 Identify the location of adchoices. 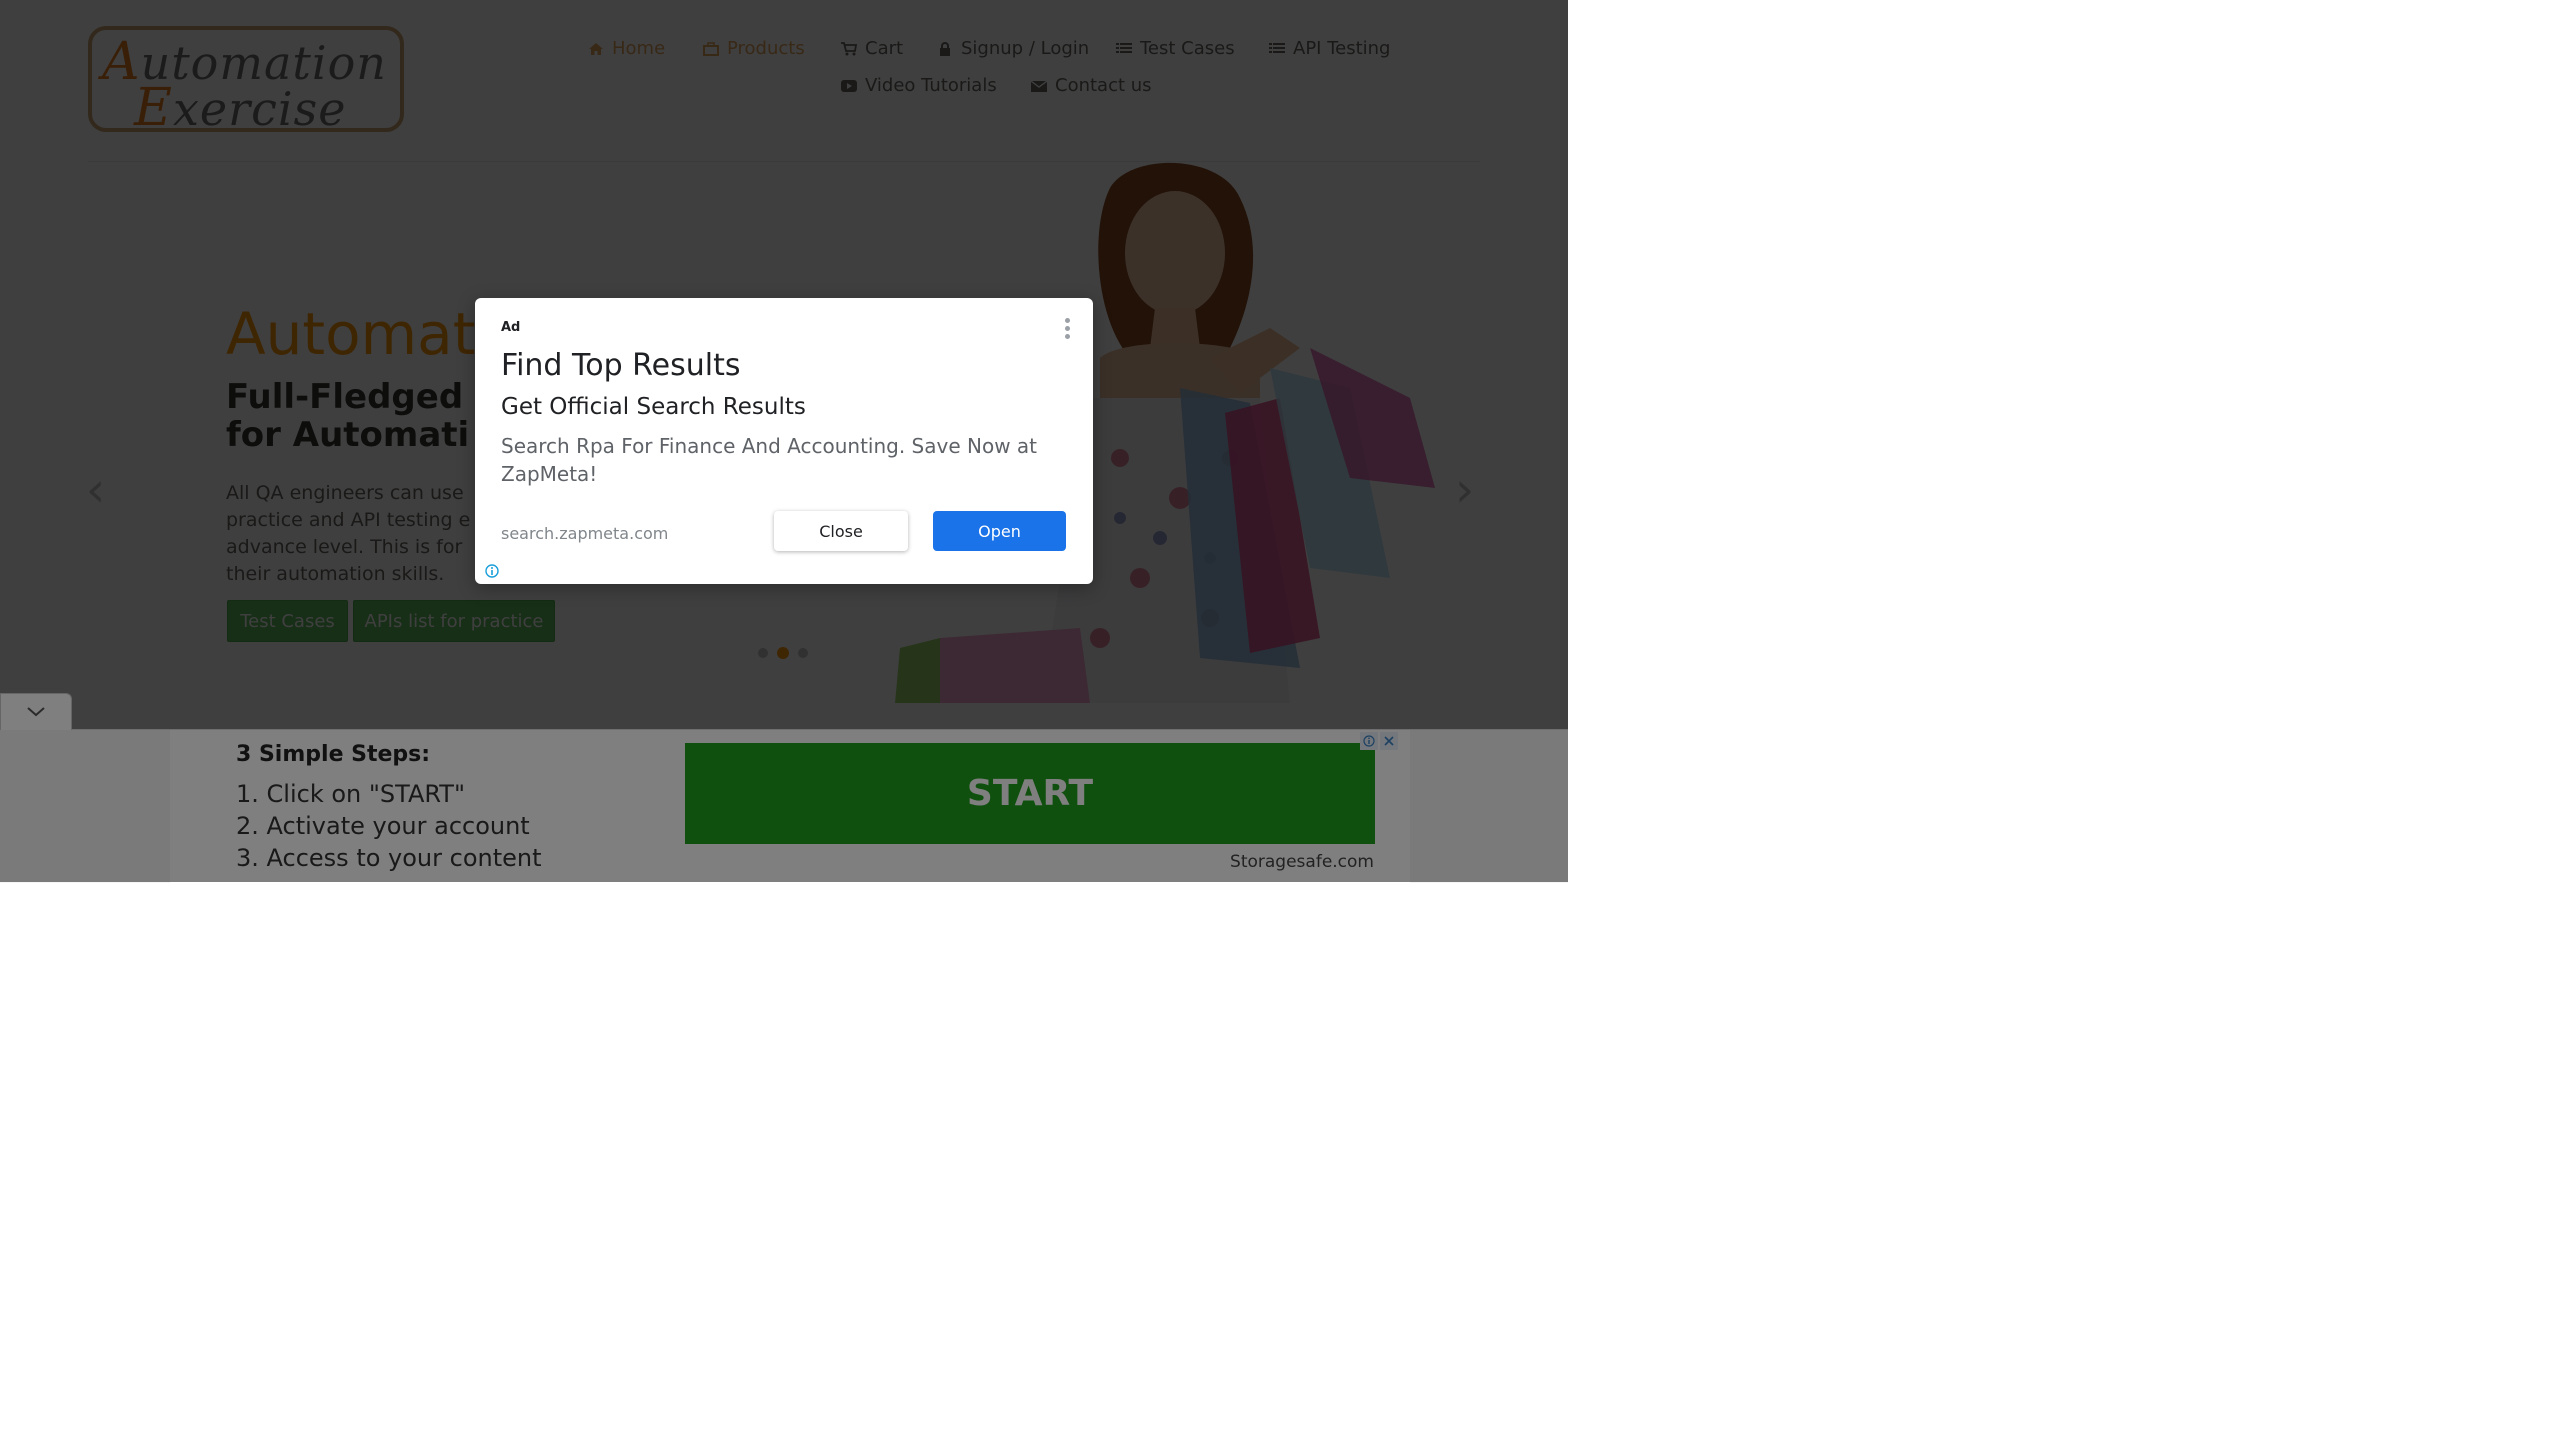
(1379, 741).